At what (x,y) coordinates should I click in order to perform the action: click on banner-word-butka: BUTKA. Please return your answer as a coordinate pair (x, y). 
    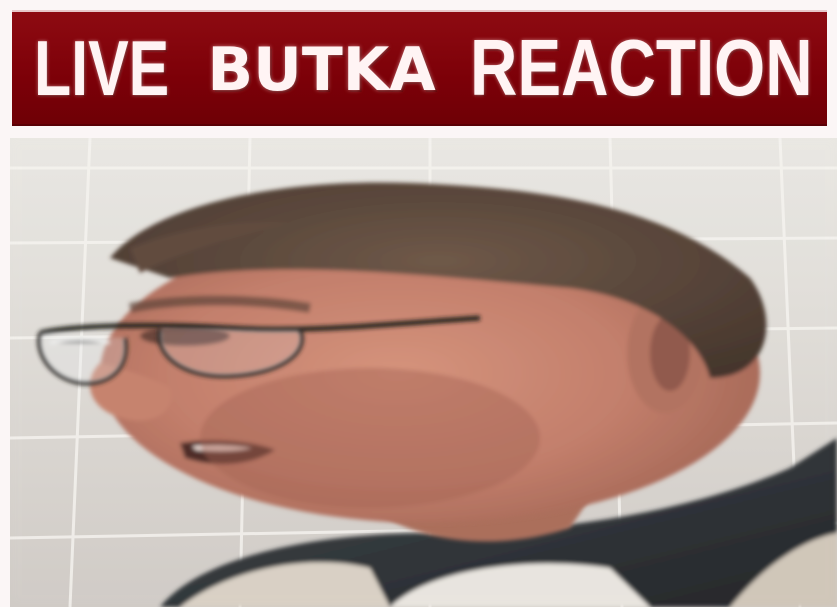
    Looking at the image, I should click on (321, 70).